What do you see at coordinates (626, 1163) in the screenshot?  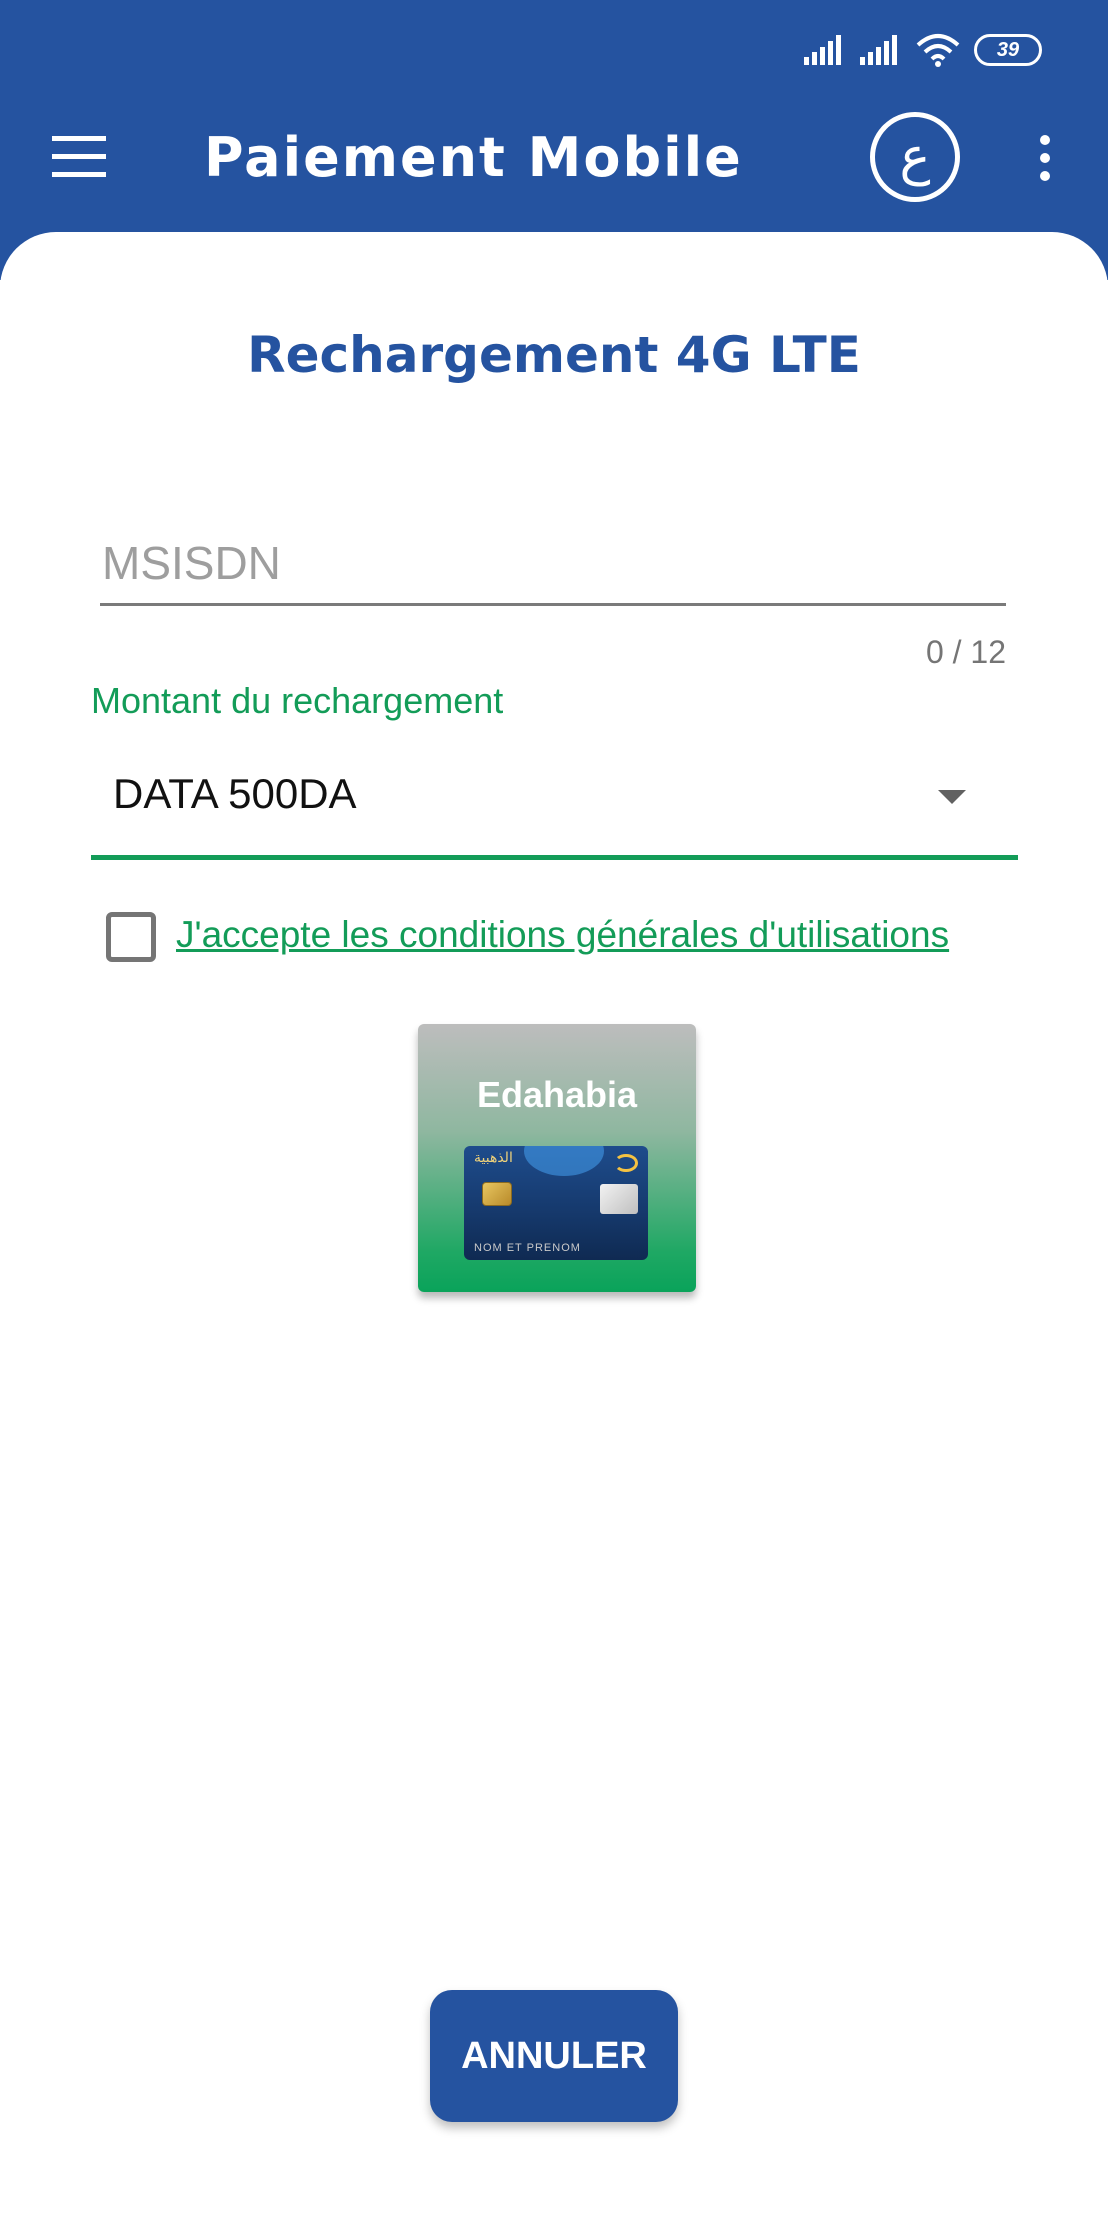 I see `card-logo-icon` at bounding box center [626, 1163].